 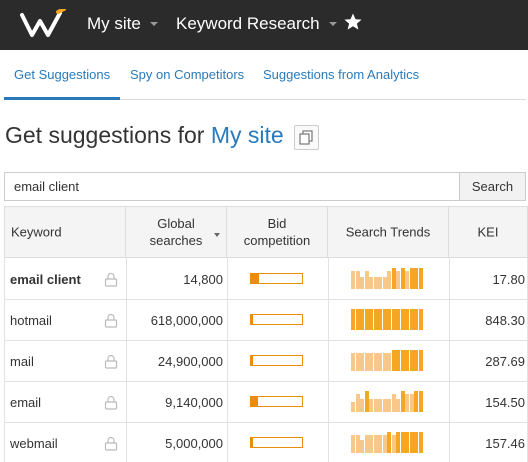 What do you see at coordinates (194, 402) in the screenshot?
I see `global-searches-cell: 9,140,000` at bounding box center [194, 402].